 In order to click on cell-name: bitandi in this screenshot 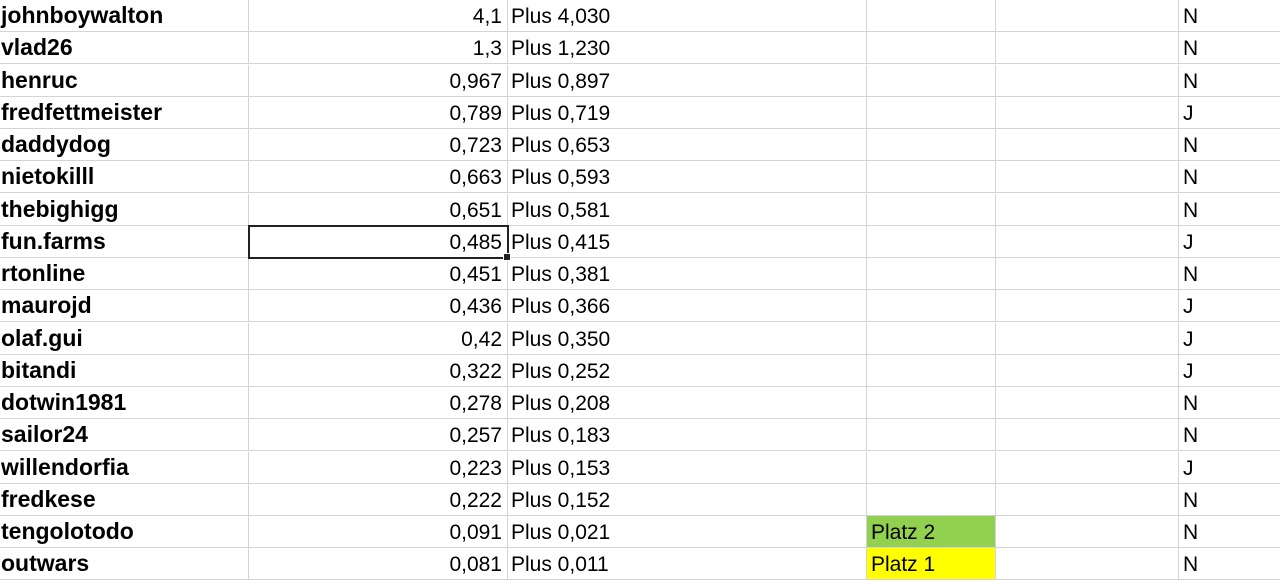, I will do `click(124, 370)`.